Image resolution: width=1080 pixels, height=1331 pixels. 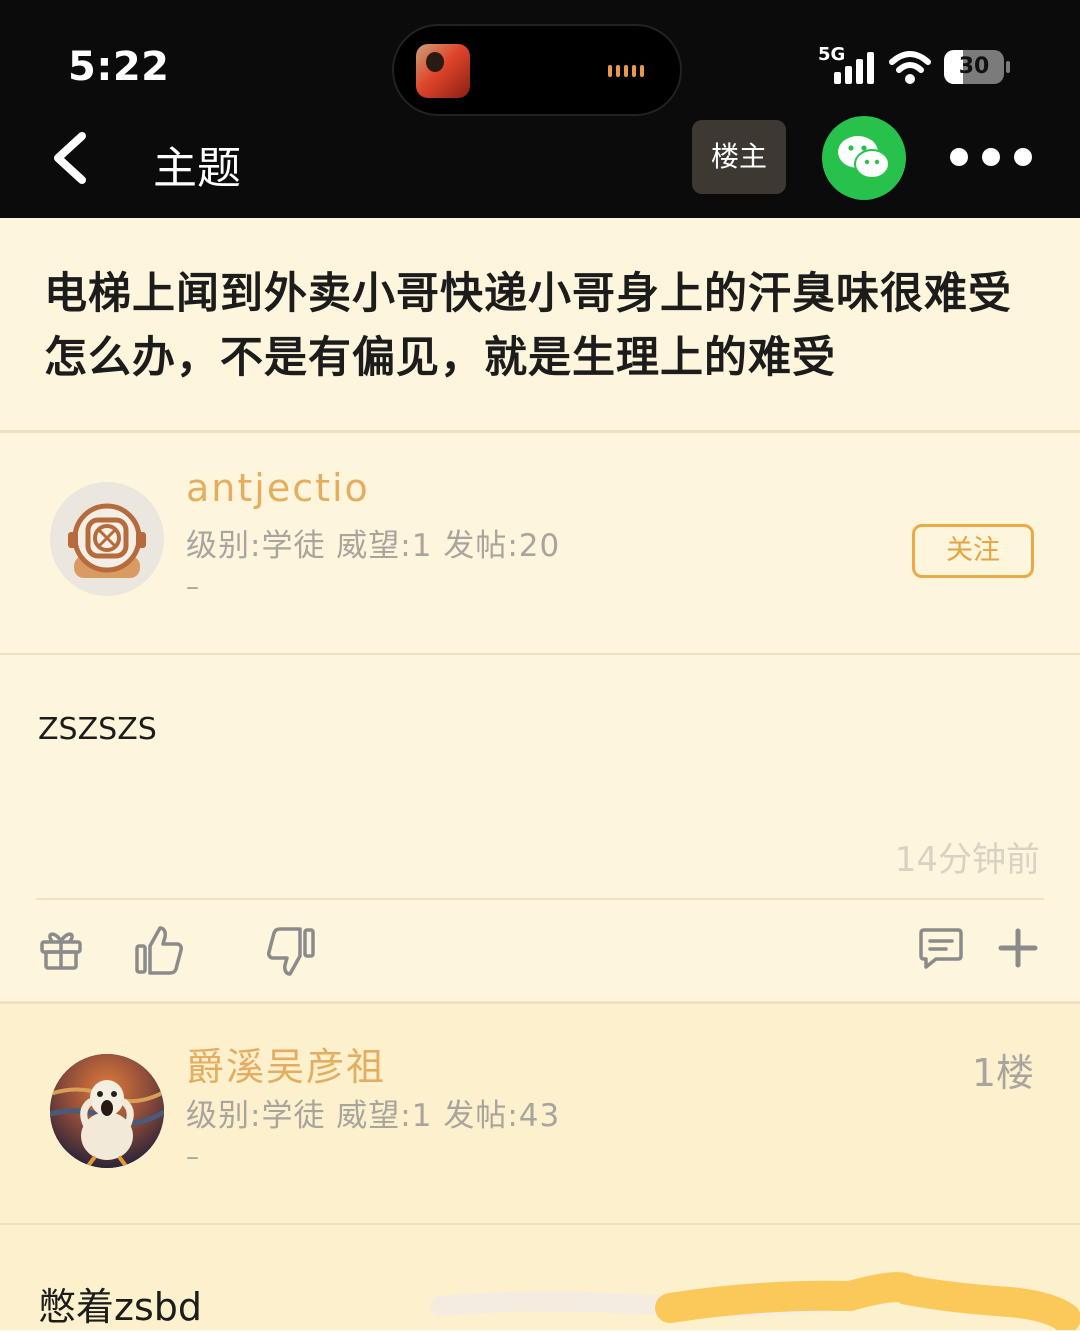 What do you see at coordinates (443, 71) in the screenshot?
I see `live-activity-thumbnail` at bounding box center [443, 71].